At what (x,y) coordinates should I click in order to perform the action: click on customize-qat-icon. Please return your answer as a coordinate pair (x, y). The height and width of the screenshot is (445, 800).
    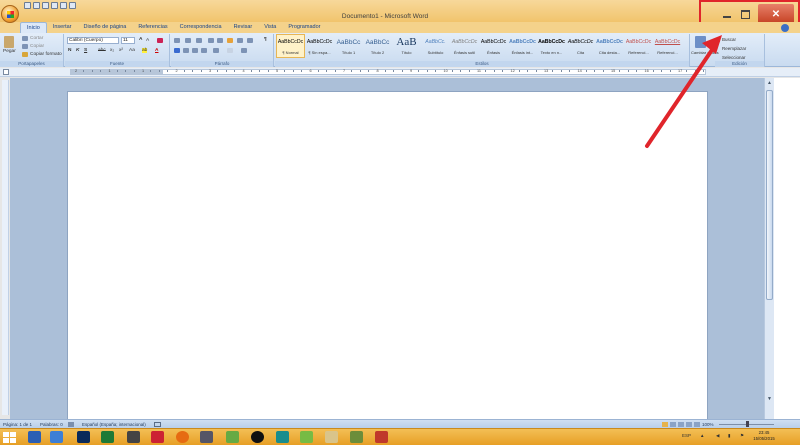
    Looking at the image, I should click on (72, 5).